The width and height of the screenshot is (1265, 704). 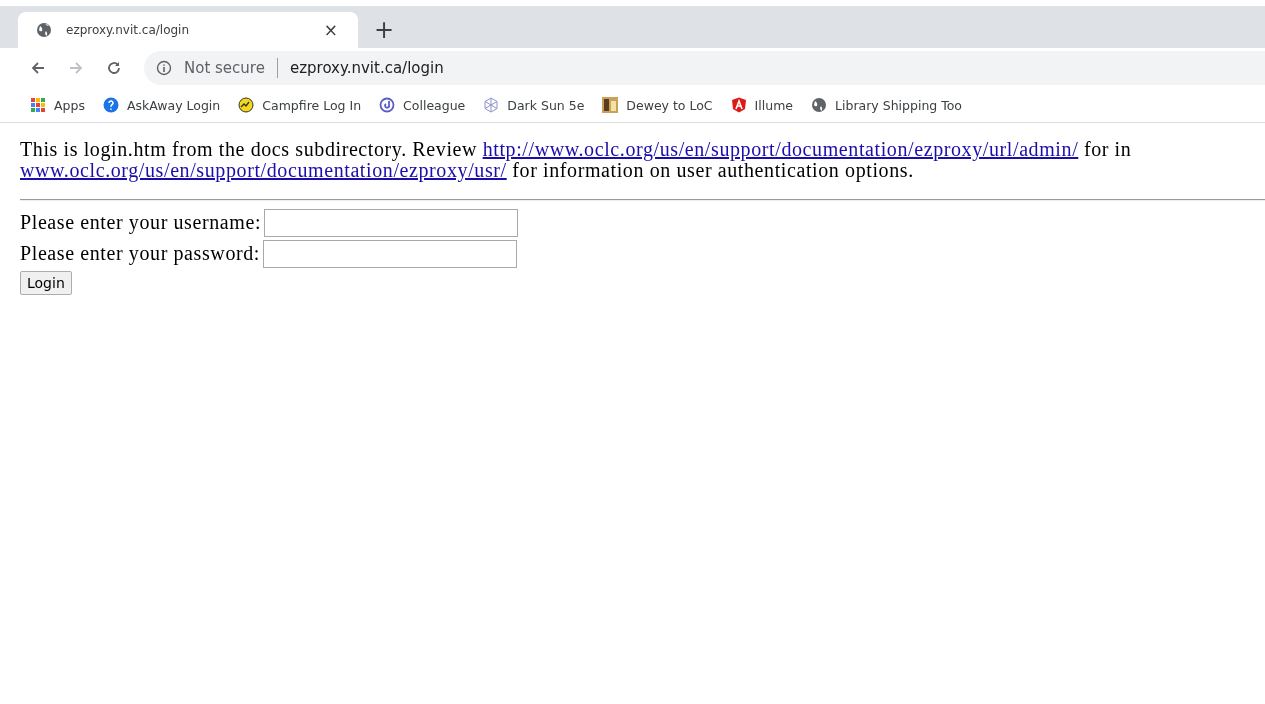 What do you see at coordinates (704, 68) in the screenshot?
I see `address-bar: Not secure ezproxy.nvit.ca/login` at bounding box center [704, 68].